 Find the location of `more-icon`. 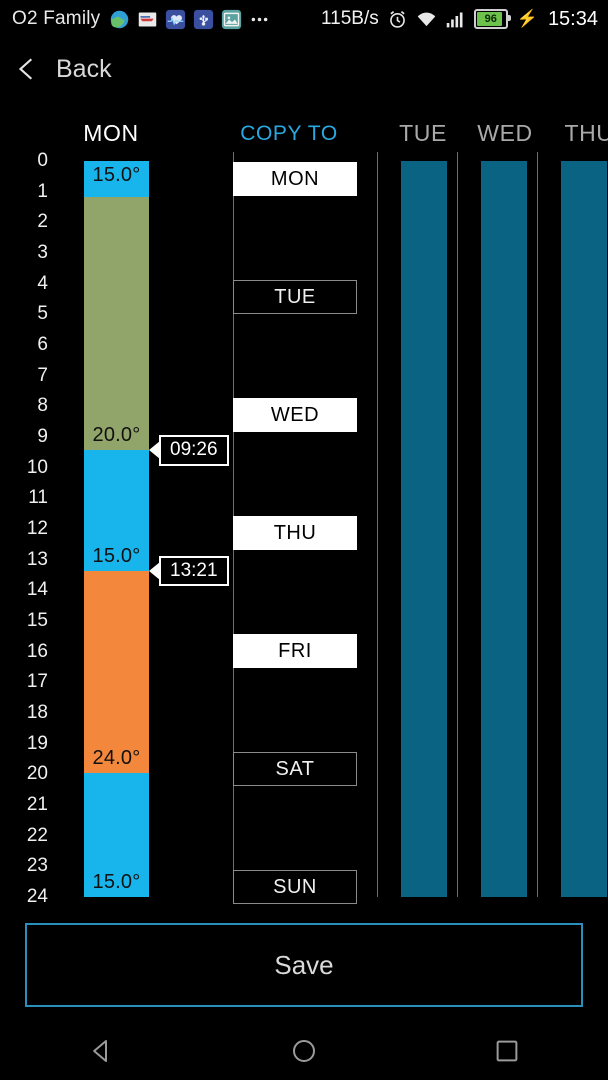

more-icon is located at coordinates (260, 19).